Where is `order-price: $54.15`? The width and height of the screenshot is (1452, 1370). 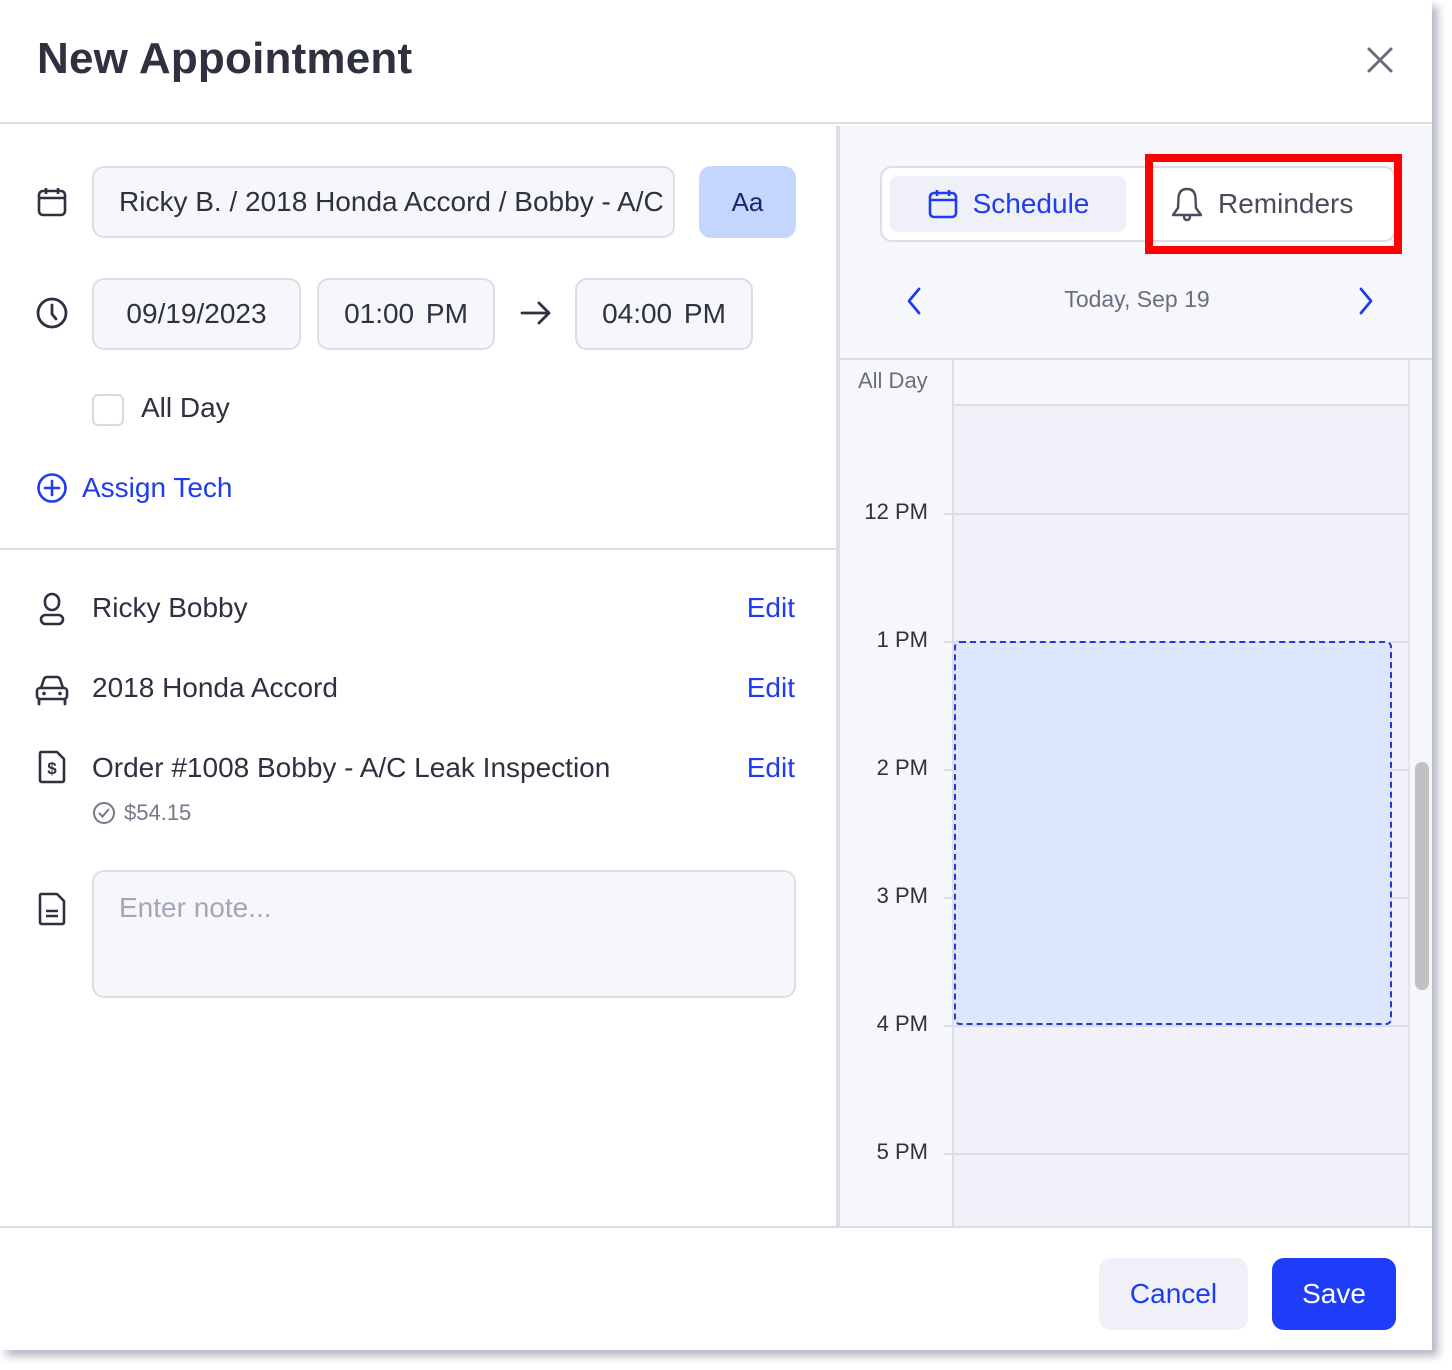 order-price: $54.15 is located at coordinates (141, 813).